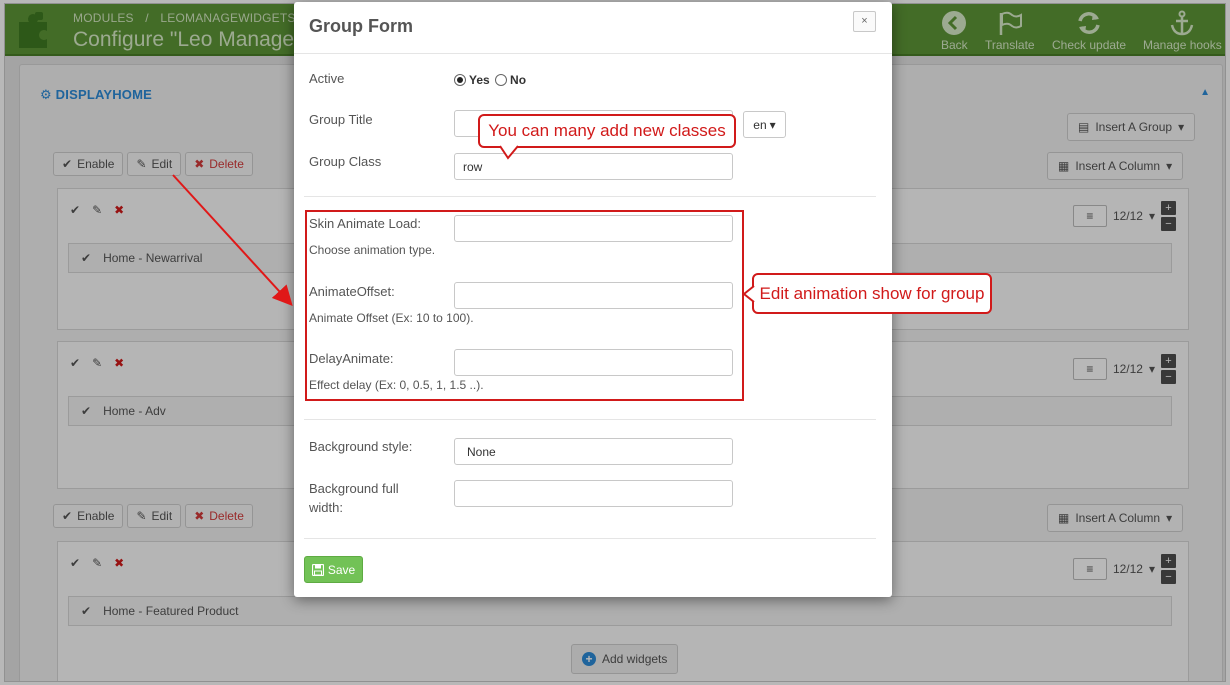 The width and height of the screenshot is (1230, 685). I want to click on callout-edit-animation-tail, so click(748, 294).